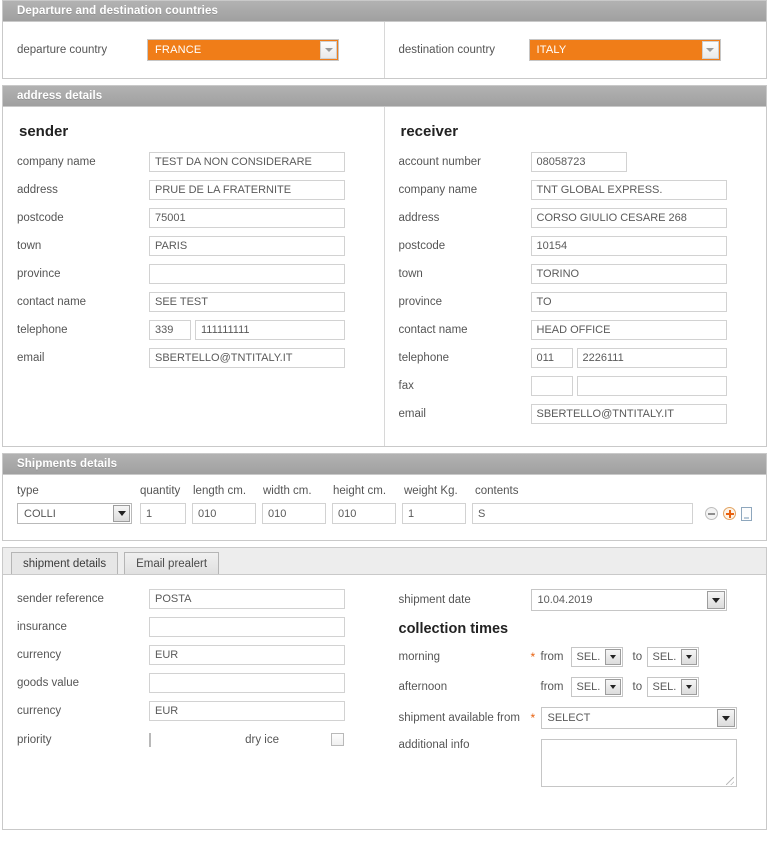  Describe the element at coordinates (582, 513) in the screenshot. I see `shipment-contents-input: S` at that location.